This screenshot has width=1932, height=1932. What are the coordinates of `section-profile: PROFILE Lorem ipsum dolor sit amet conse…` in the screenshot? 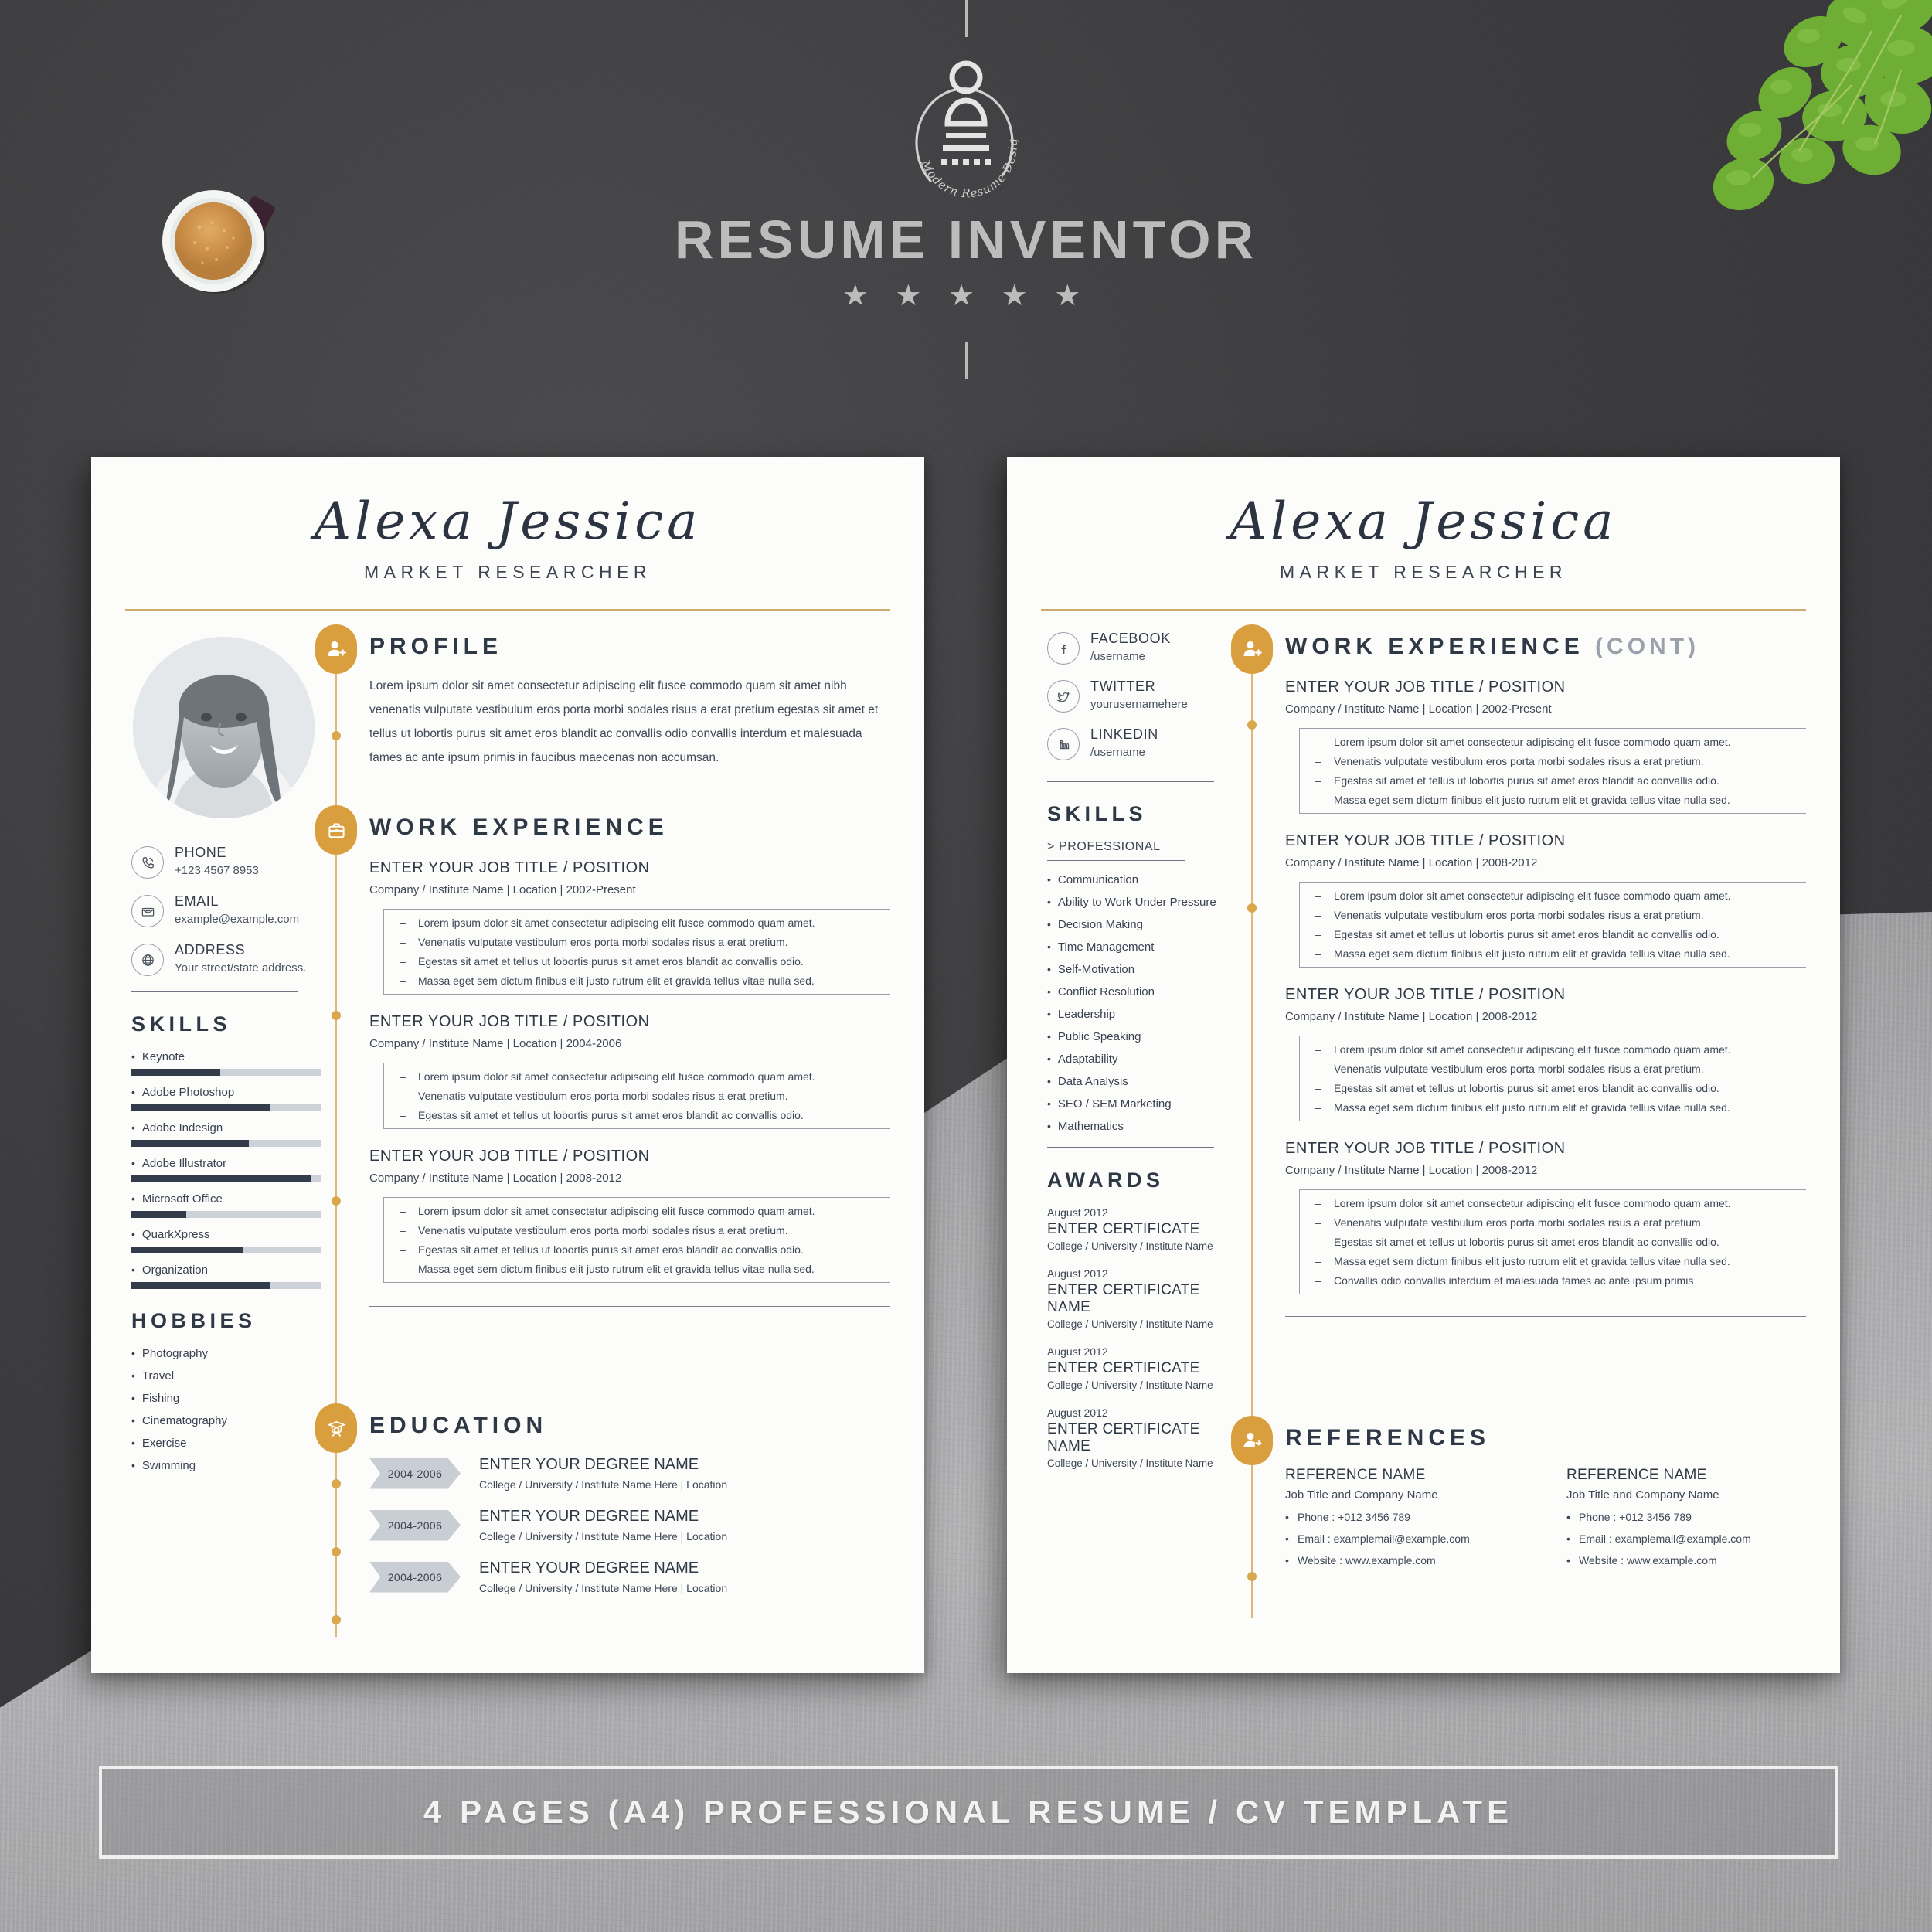 It's located at (603, 721).